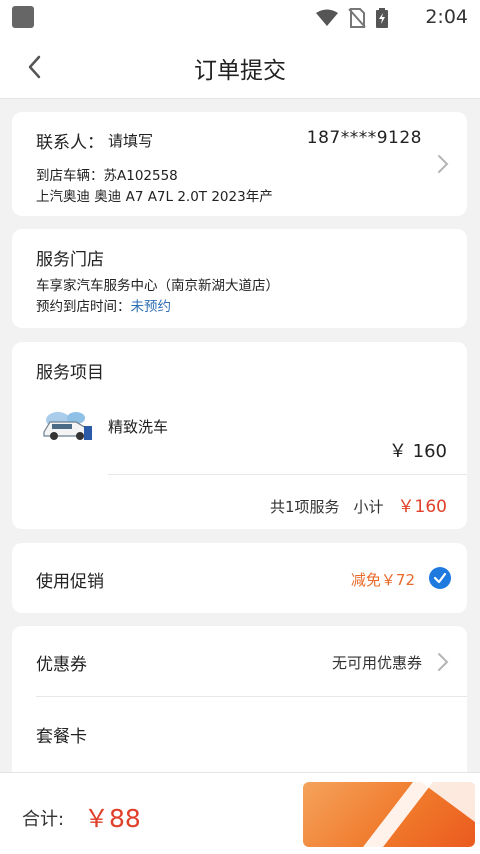 Image resolution: width=480 pixels, height=854 pixels. What do you see at coordinates (23, 17) in the screenshot?
I see `app-icon` at bounding box center [23, 17].